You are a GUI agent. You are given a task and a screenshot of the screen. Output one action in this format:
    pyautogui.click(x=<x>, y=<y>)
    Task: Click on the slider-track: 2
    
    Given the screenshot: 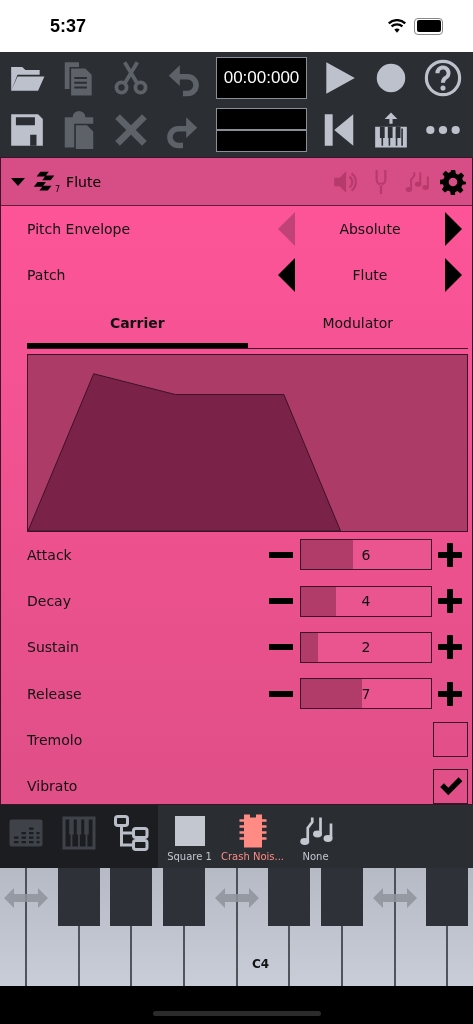 What is the action you would take?
    pyautogui.click(x=366, y=647)
    